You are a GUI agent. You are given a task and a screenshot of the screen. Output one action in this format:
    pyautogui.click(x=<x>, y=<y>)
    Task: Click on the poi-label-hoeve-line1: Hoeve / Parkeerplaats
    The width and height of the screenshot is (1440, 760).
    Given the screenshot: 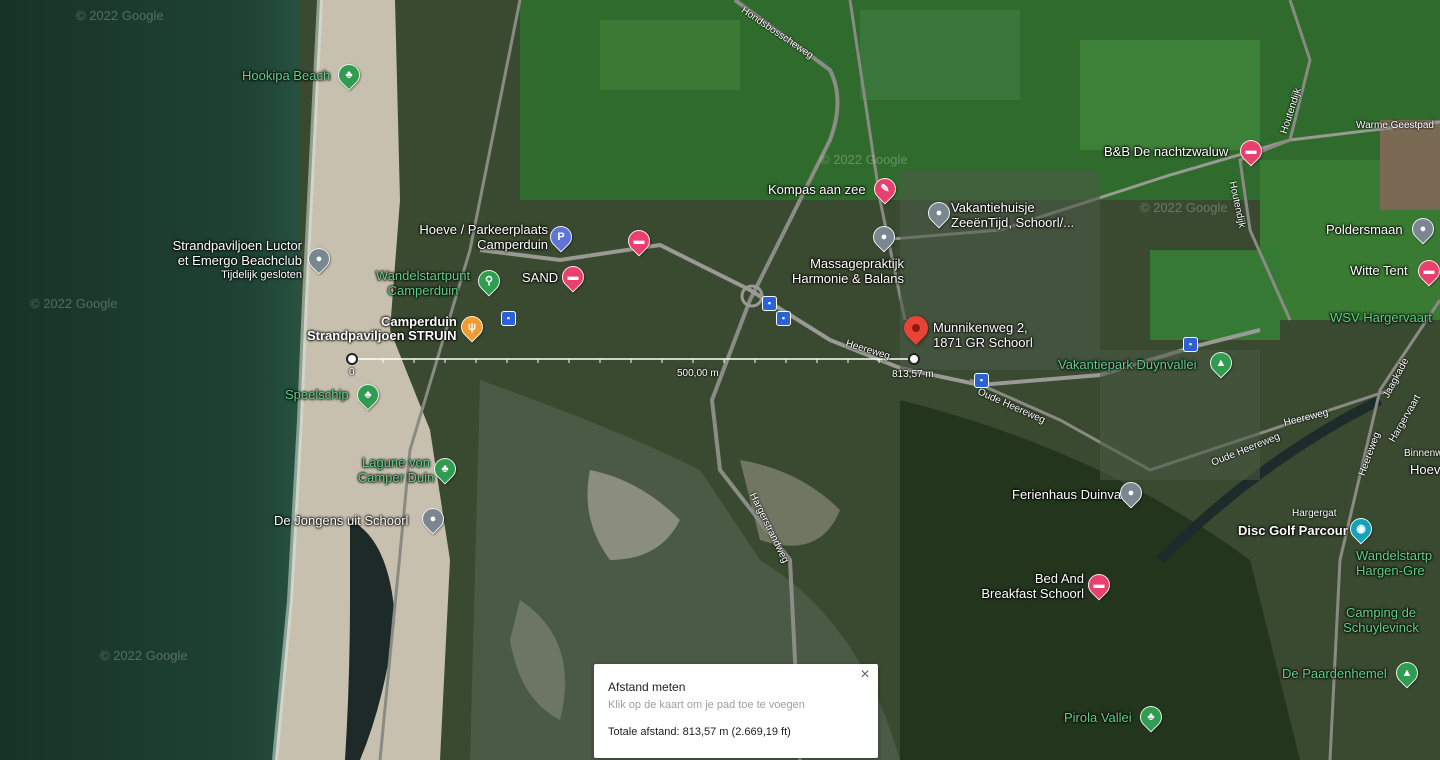 What is the action you would take?
    pyautogui.click(x=483, y=229)
    